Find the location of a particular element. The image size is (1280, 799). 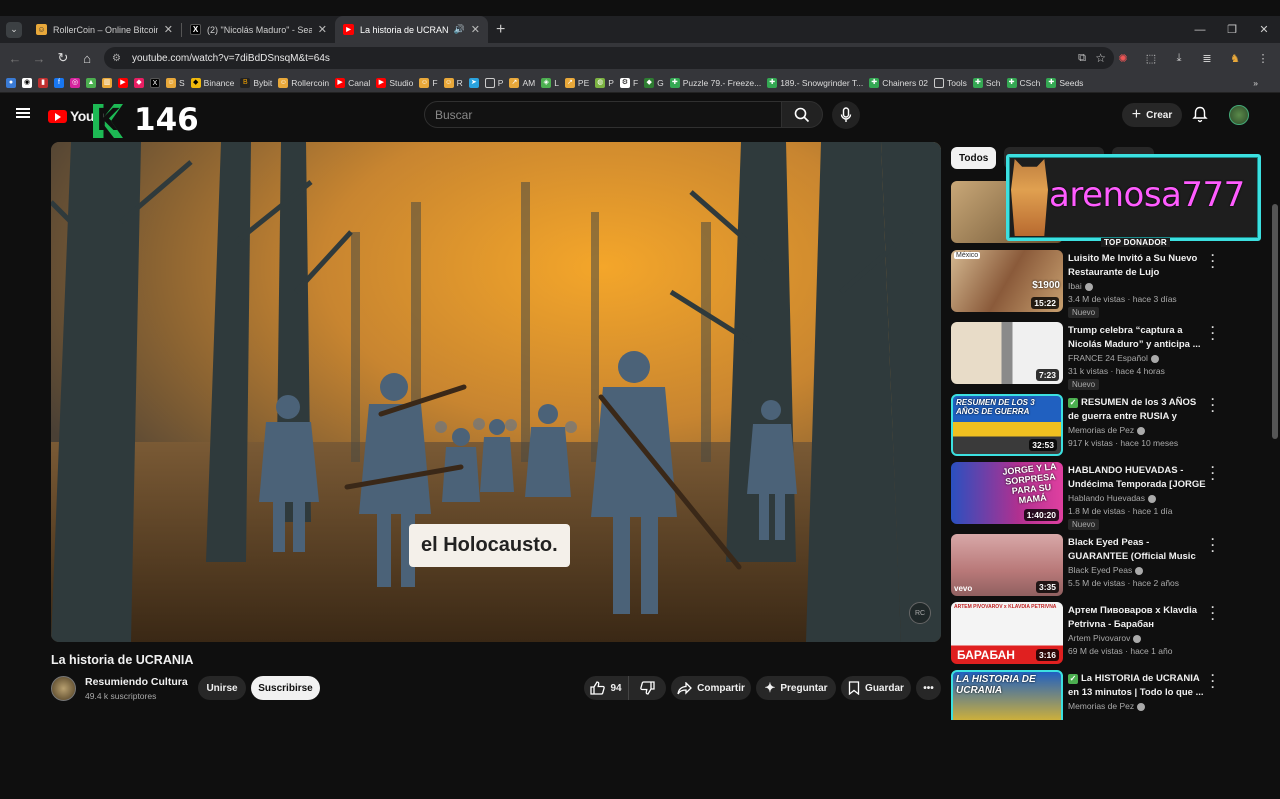

bookmark-item: f is located at coordinates (59, 82).